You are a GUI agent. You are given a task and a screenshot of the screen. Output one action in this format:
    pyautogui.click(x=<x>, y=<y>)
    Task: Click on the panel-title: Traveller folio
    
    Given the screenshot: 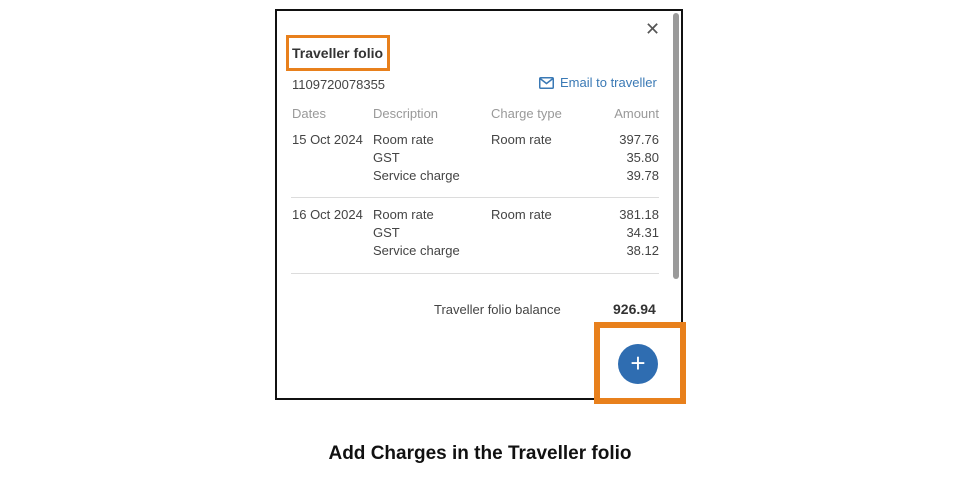 What is the action you would take?
    pyautogui.click(x=338, y=53)
    